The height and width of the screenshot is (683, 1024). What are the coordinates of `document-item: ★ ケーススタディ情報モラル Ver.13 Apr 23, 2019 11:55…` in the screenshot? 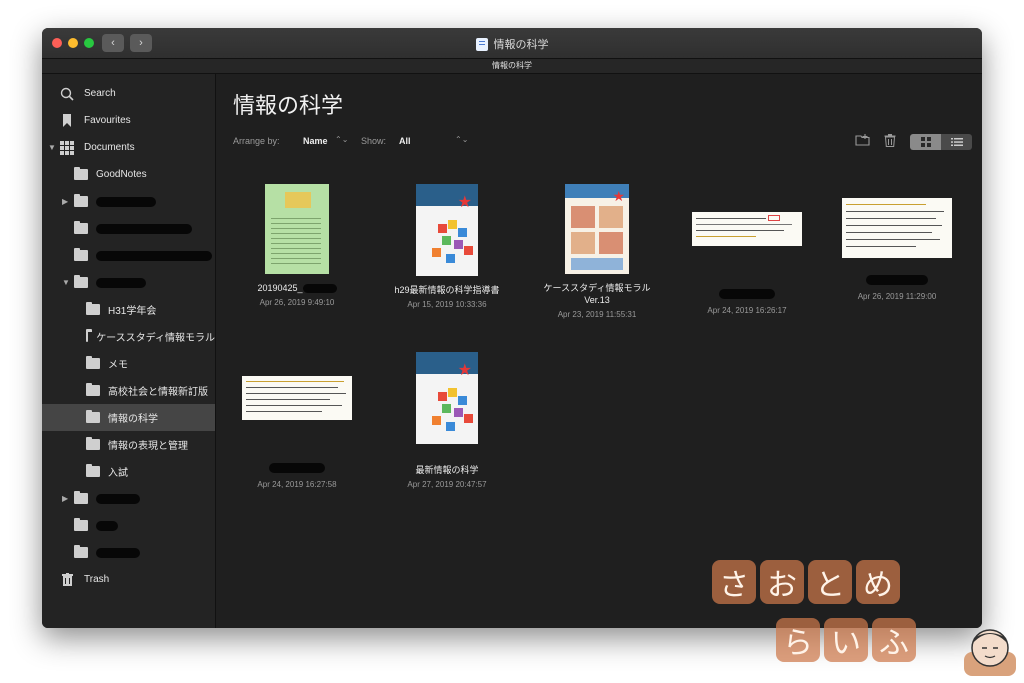 It's located at (597, 251).